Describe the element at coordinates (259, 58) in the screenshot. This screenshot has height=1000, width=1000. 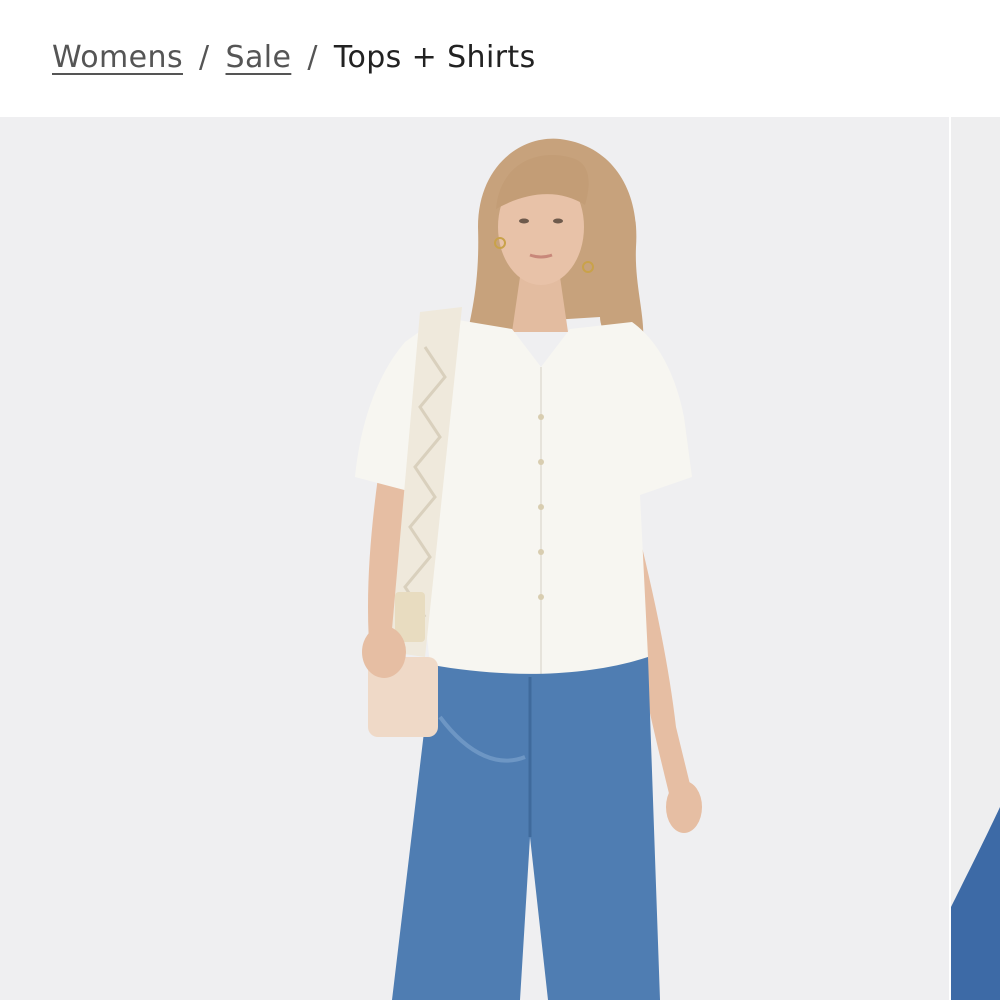
I see `breadcrumb-link-sale: Sale` at that location.